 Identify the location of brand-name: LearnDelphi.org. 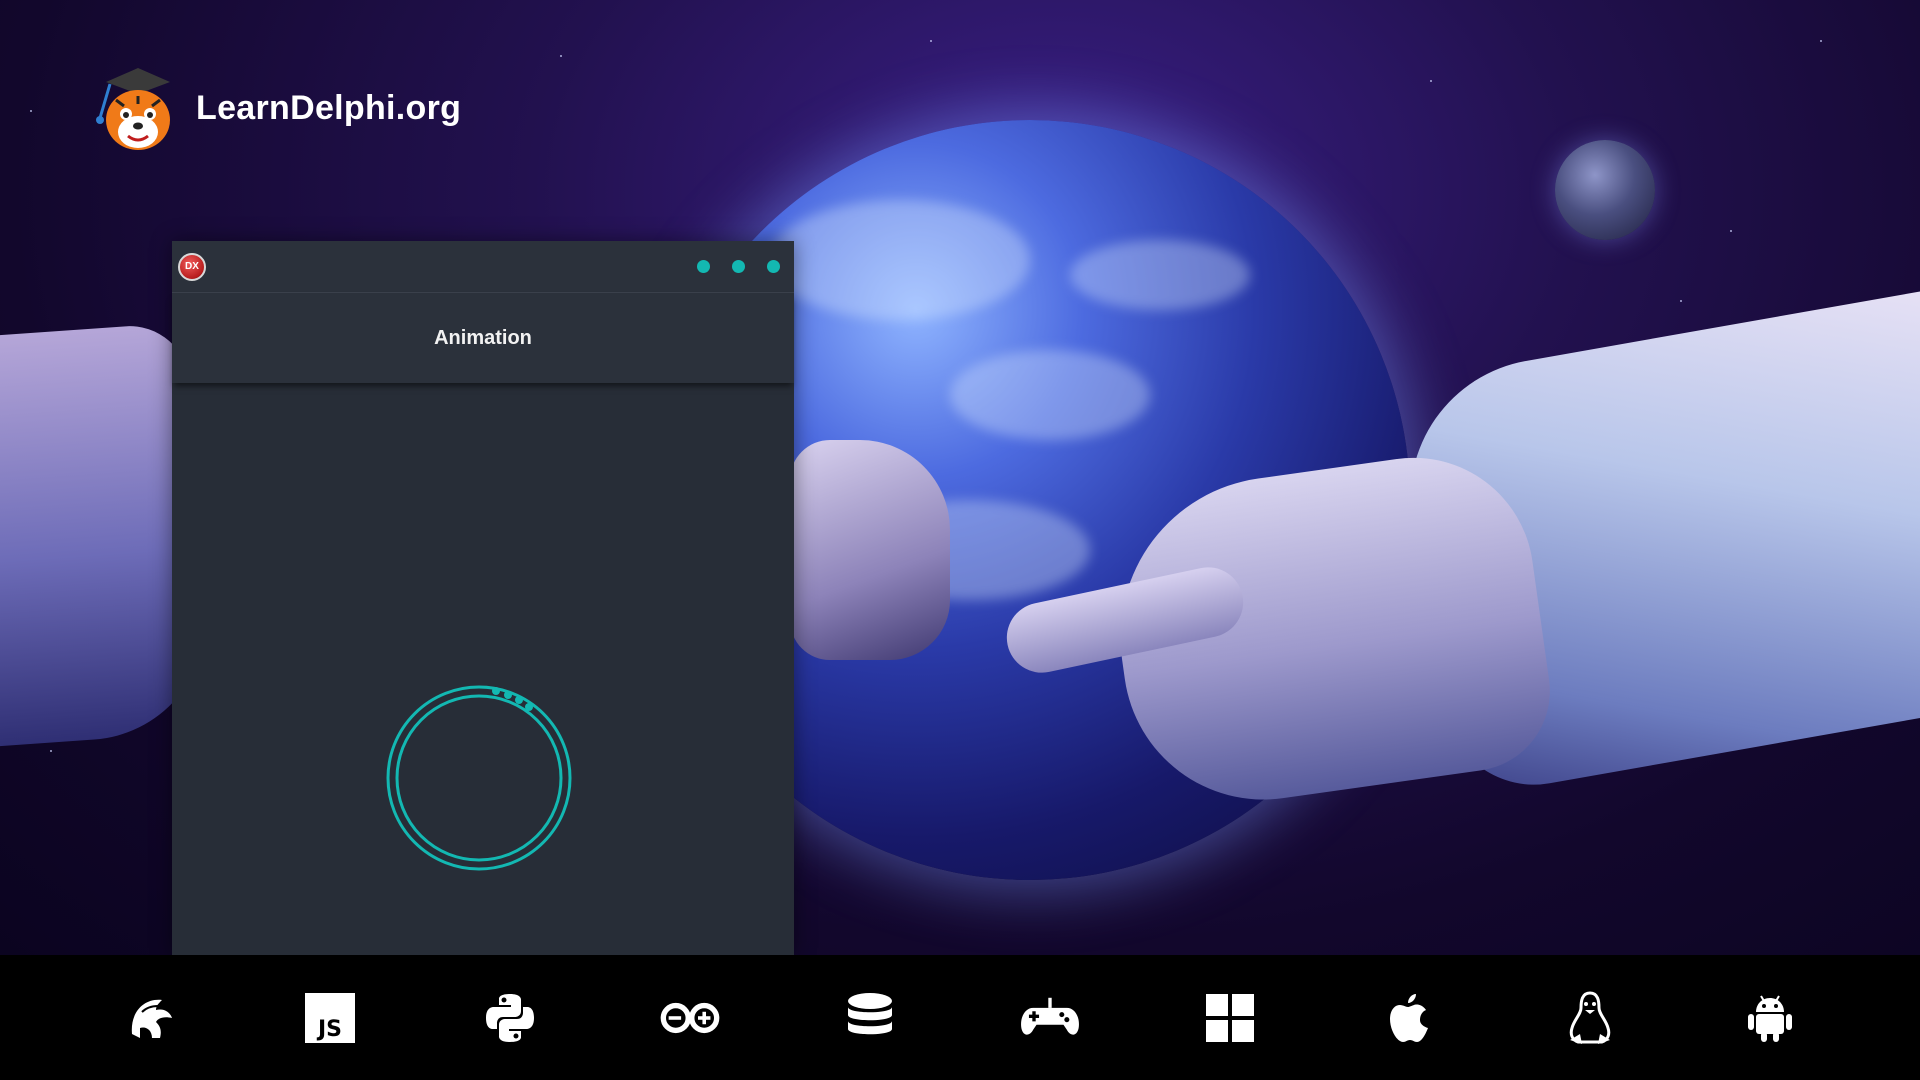
(329, 107).